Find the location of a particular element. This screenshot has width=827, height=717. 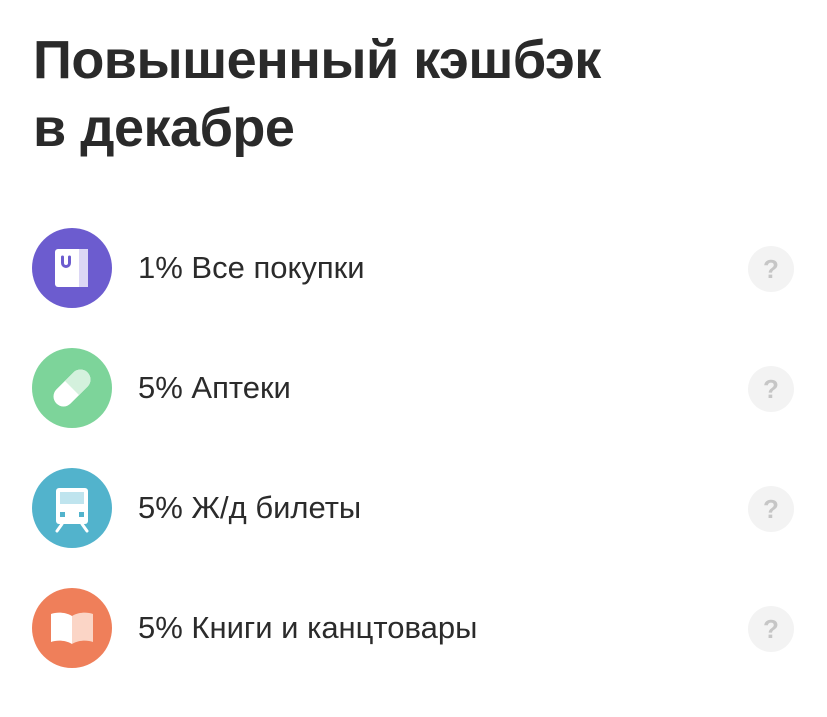

category-row-train-tickets: 5% Ж/д билеты ? is located at coordinates (417, 508).